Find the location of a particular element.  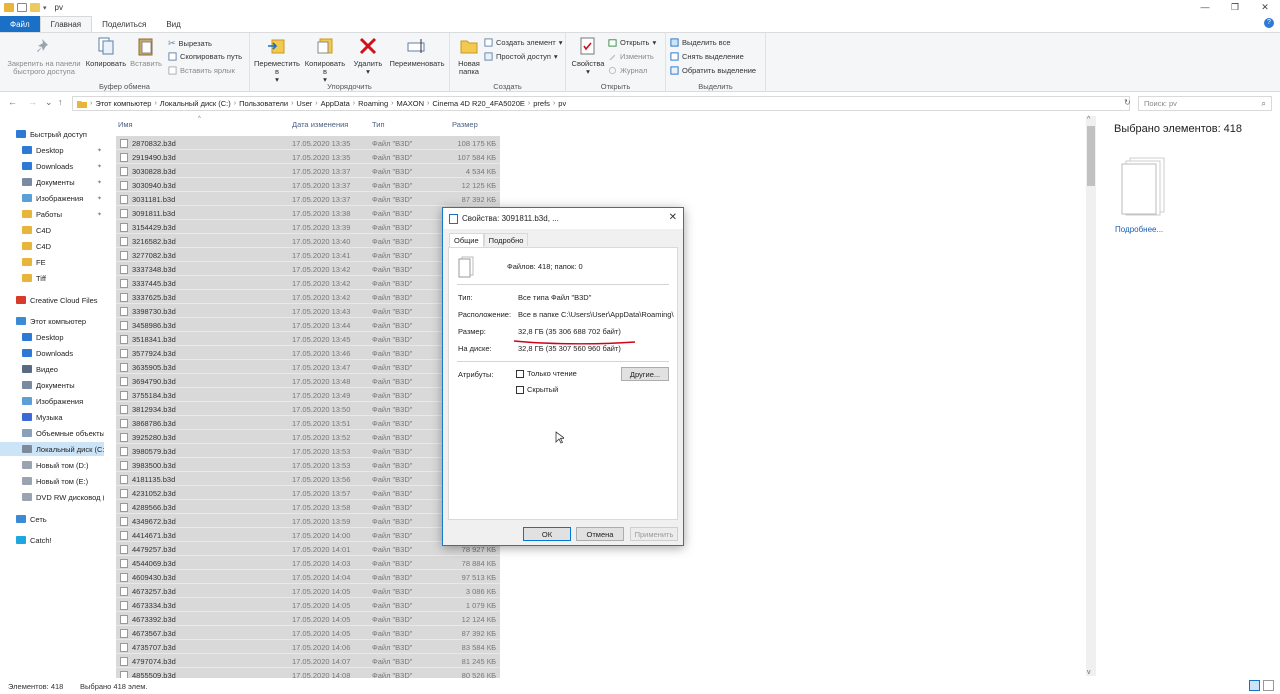

nav-pc-item: Объемные объекты is located at coordinates (52, 433).